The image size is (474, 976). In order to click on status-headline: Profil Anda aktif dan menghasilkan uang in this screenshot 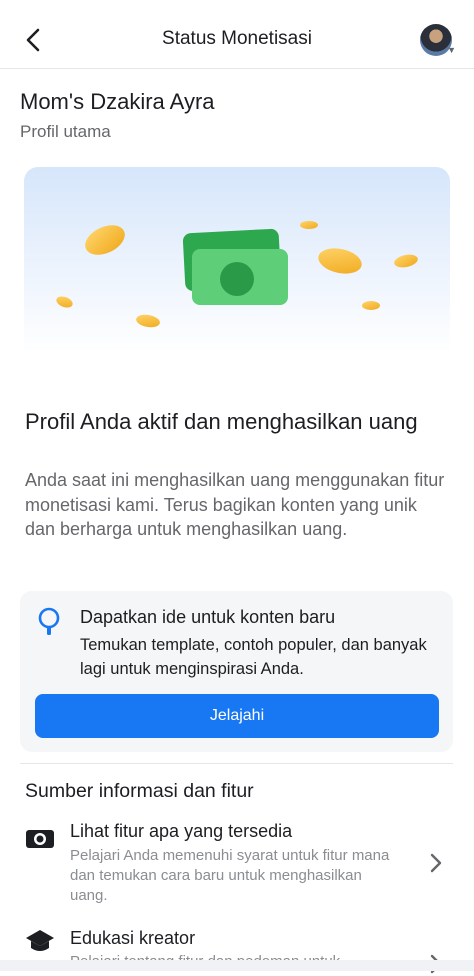, I will do `click(221, 421)`.